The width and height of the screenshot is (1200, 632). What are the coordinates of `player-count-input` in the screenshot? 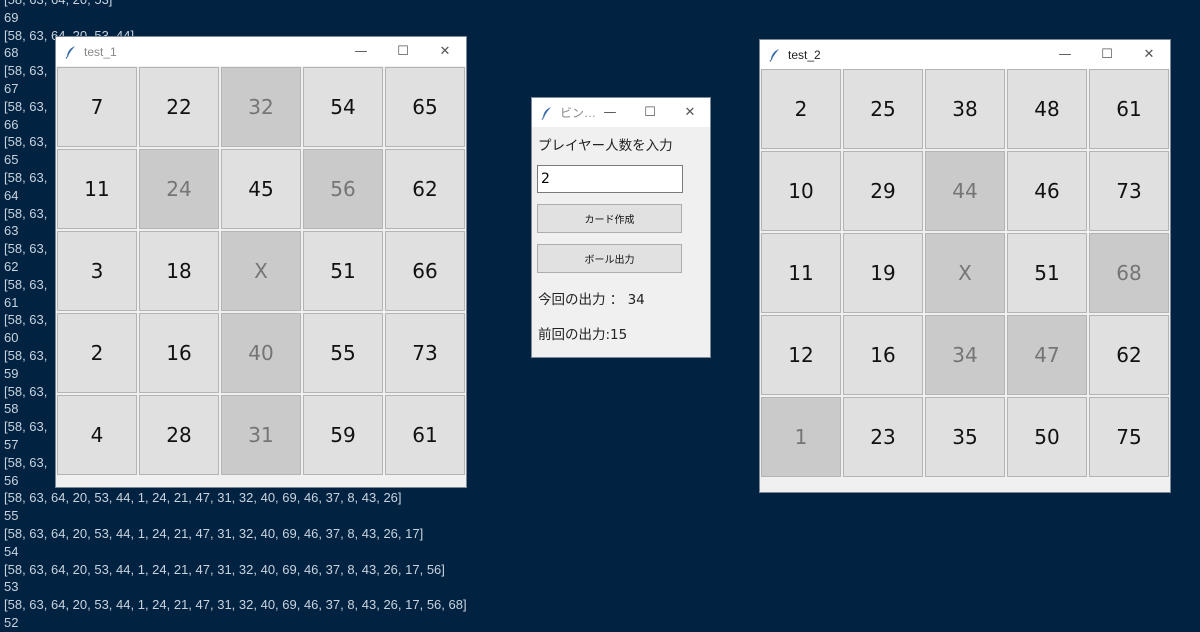 It's located at (610, 179).